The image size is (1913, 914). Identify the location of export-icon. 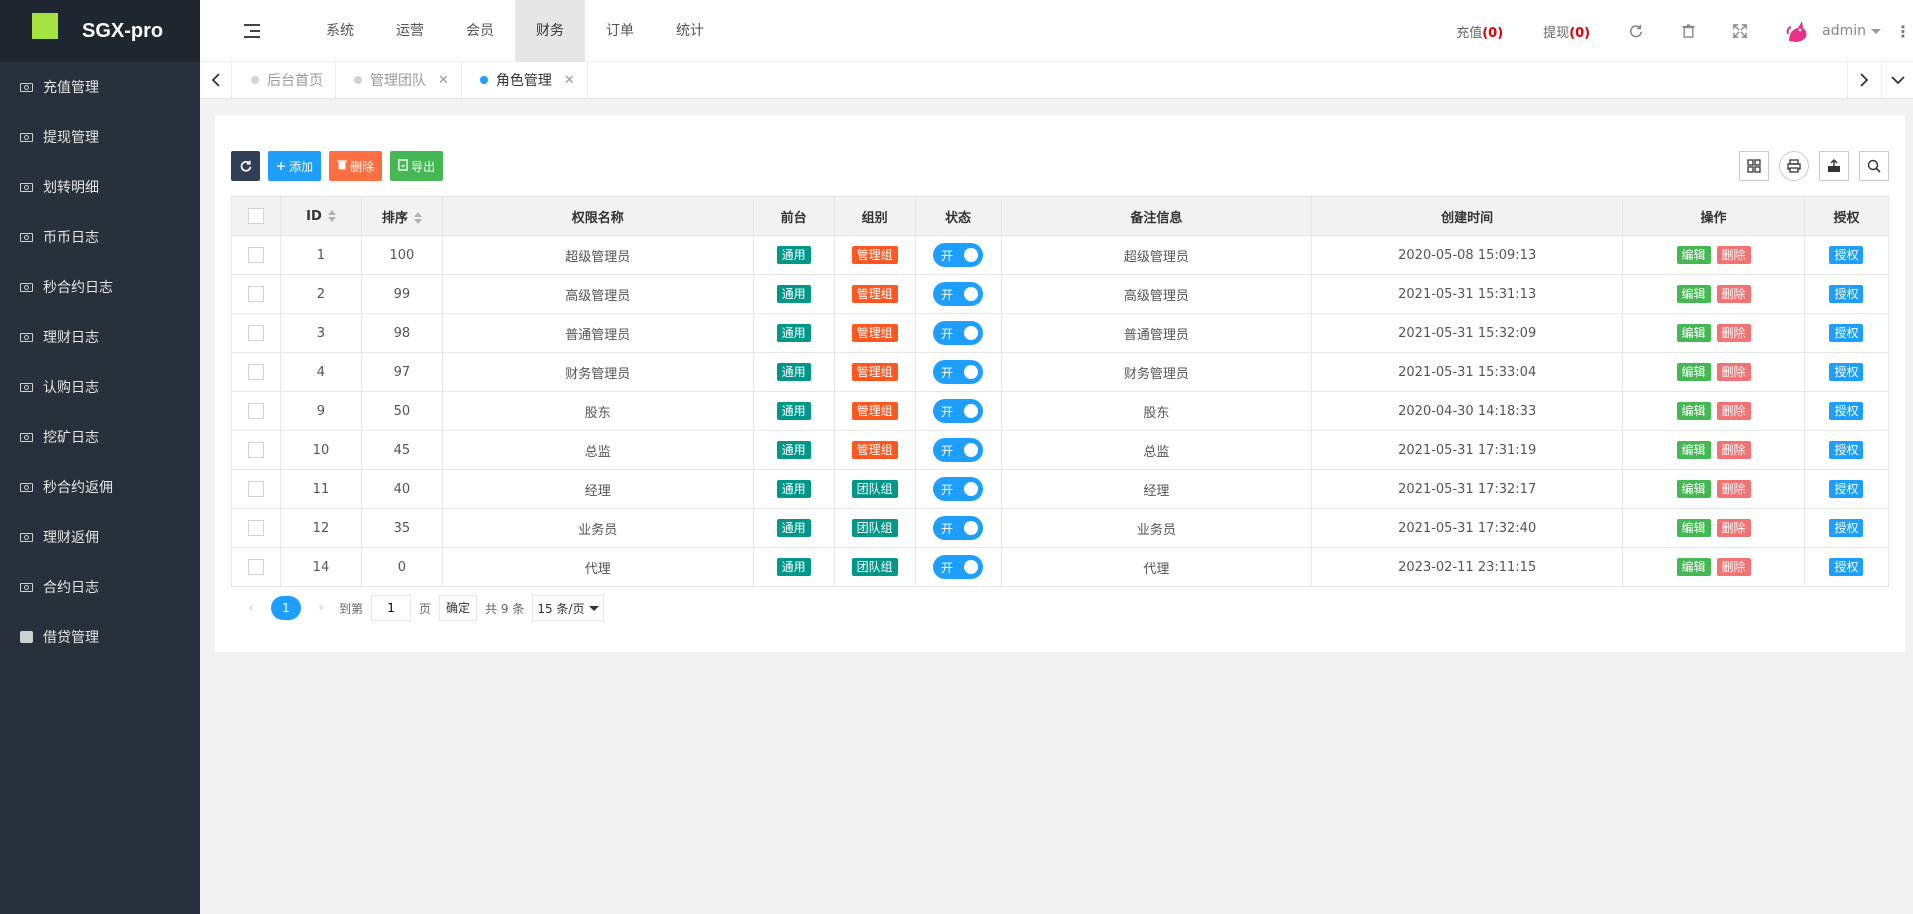
(1834, 166).